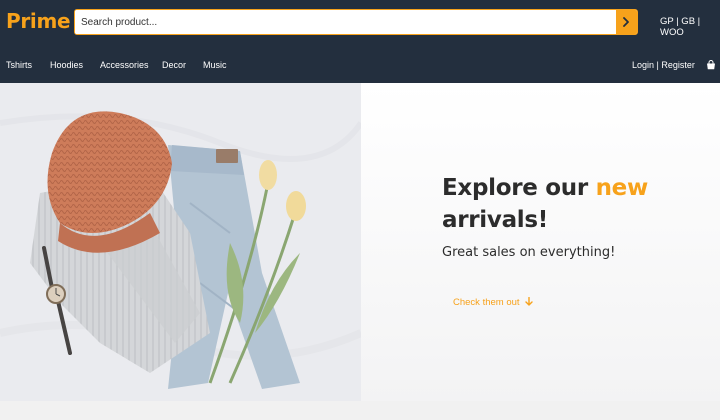 The width and height of the screenshot is (720, 420). I want to click on bottom-section, so click(360, 410).